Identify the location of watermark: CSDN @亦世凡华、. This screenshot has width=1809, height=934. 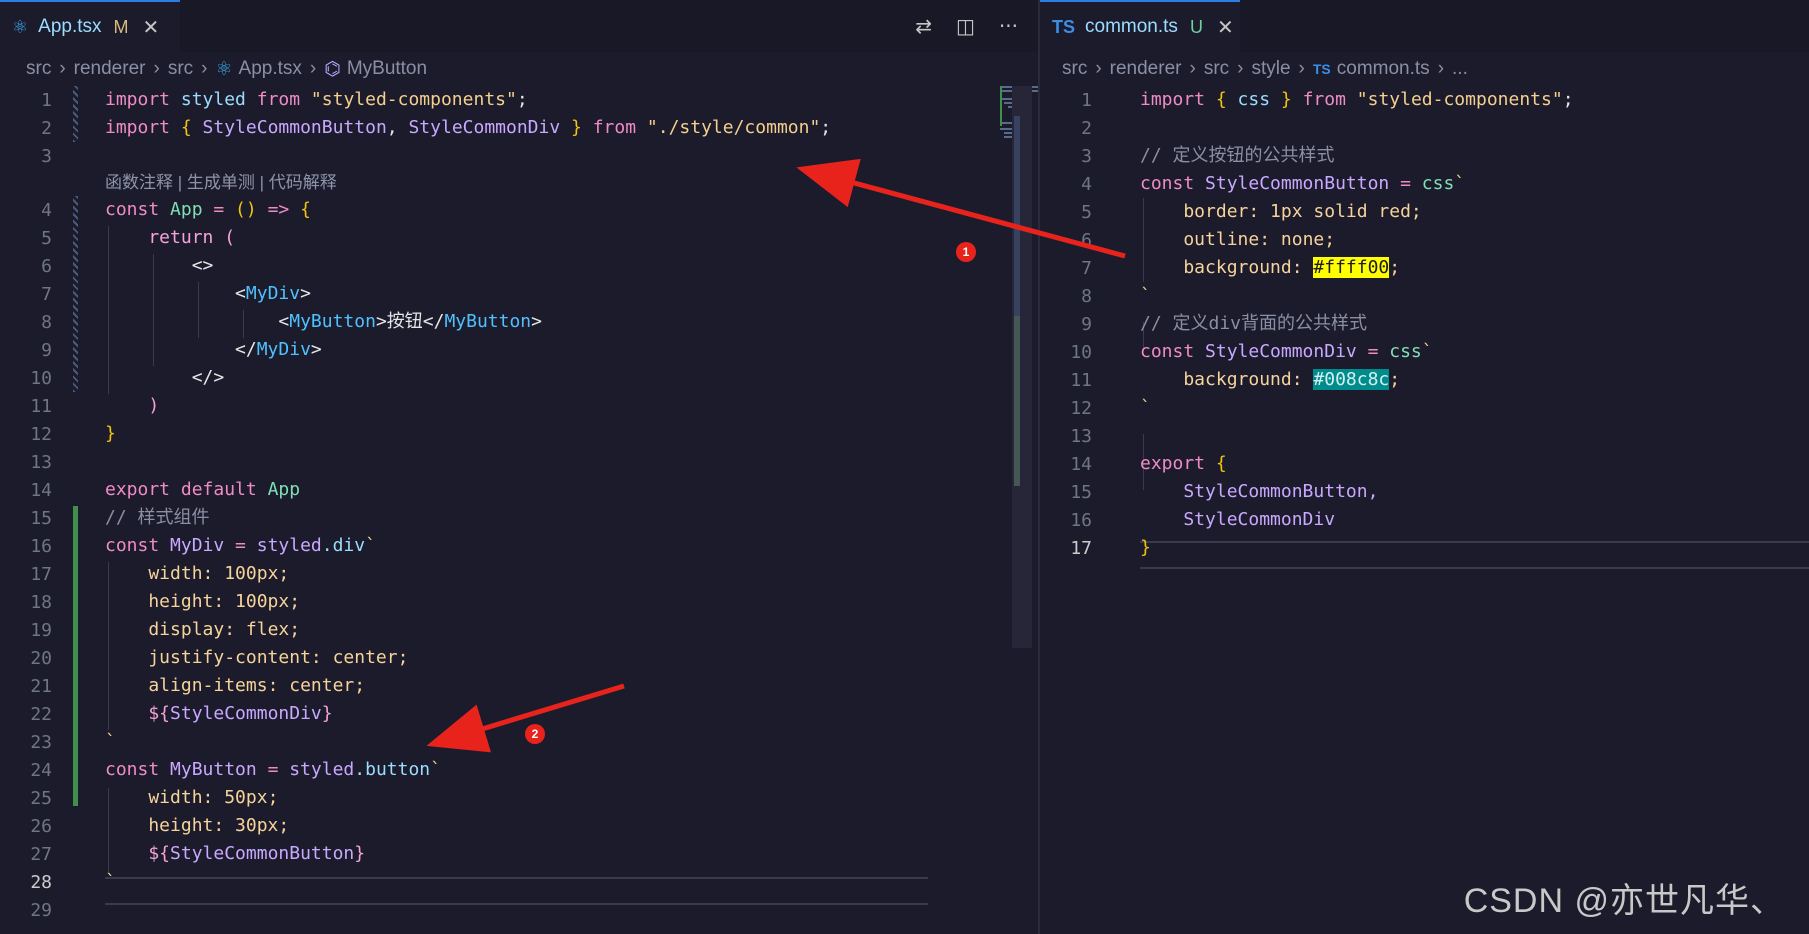
(1624, 901).